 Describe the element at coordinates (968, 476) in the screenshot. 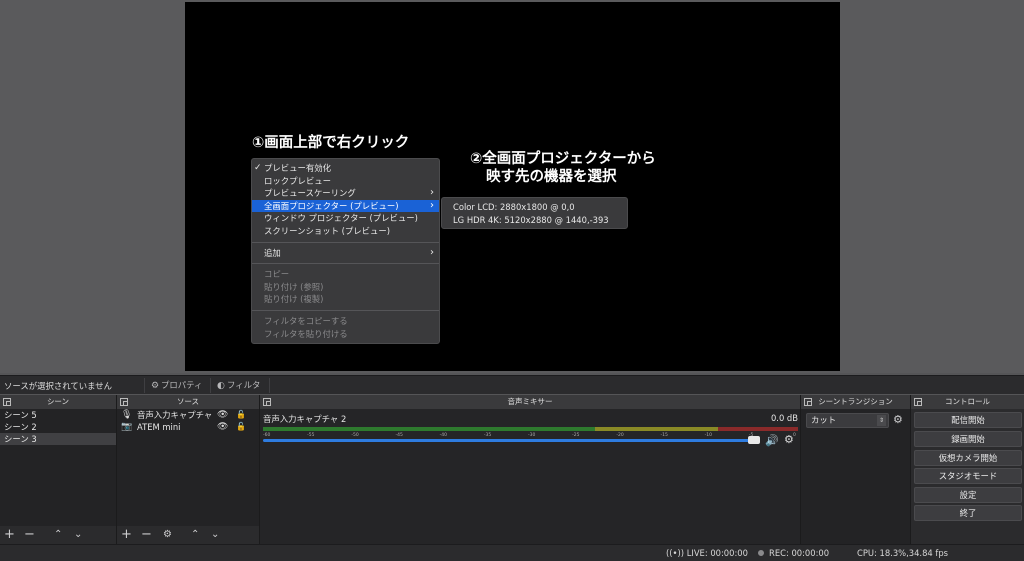

I see `studio-mode-button: スタジオモード` at that location.